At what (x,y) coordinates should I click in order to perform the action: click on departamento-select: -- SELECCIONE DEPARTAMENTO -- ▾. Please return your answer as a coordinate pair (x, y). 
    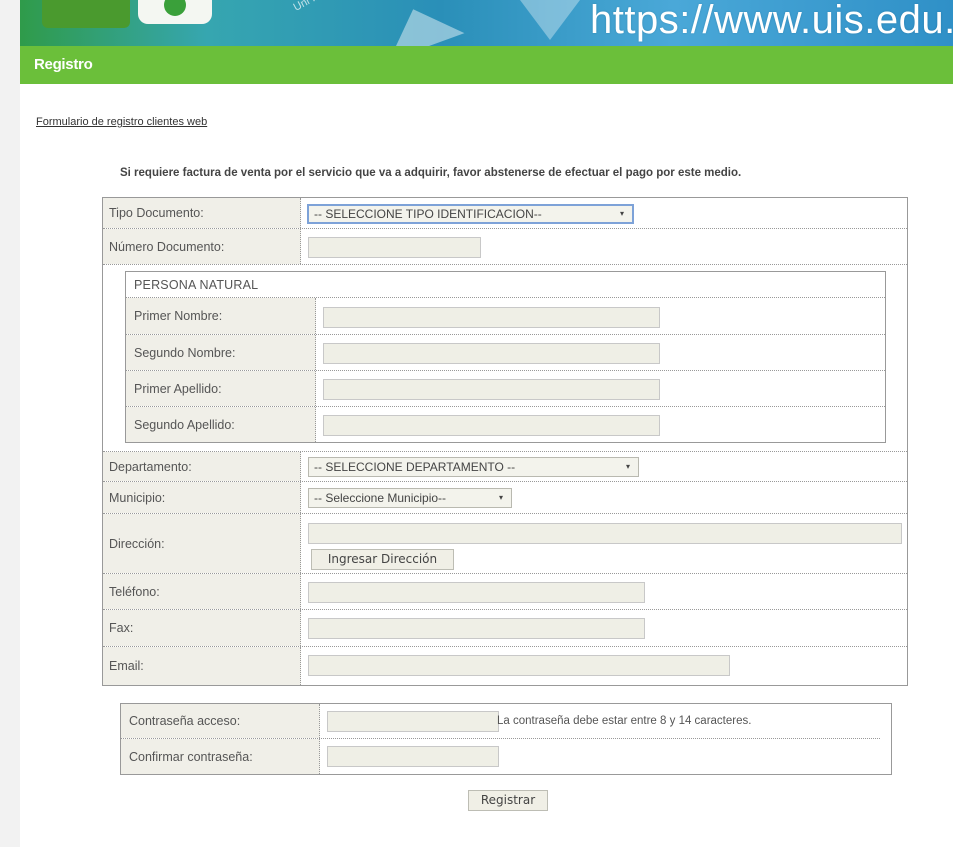
    Looking at the image, I should click on (473, 467).